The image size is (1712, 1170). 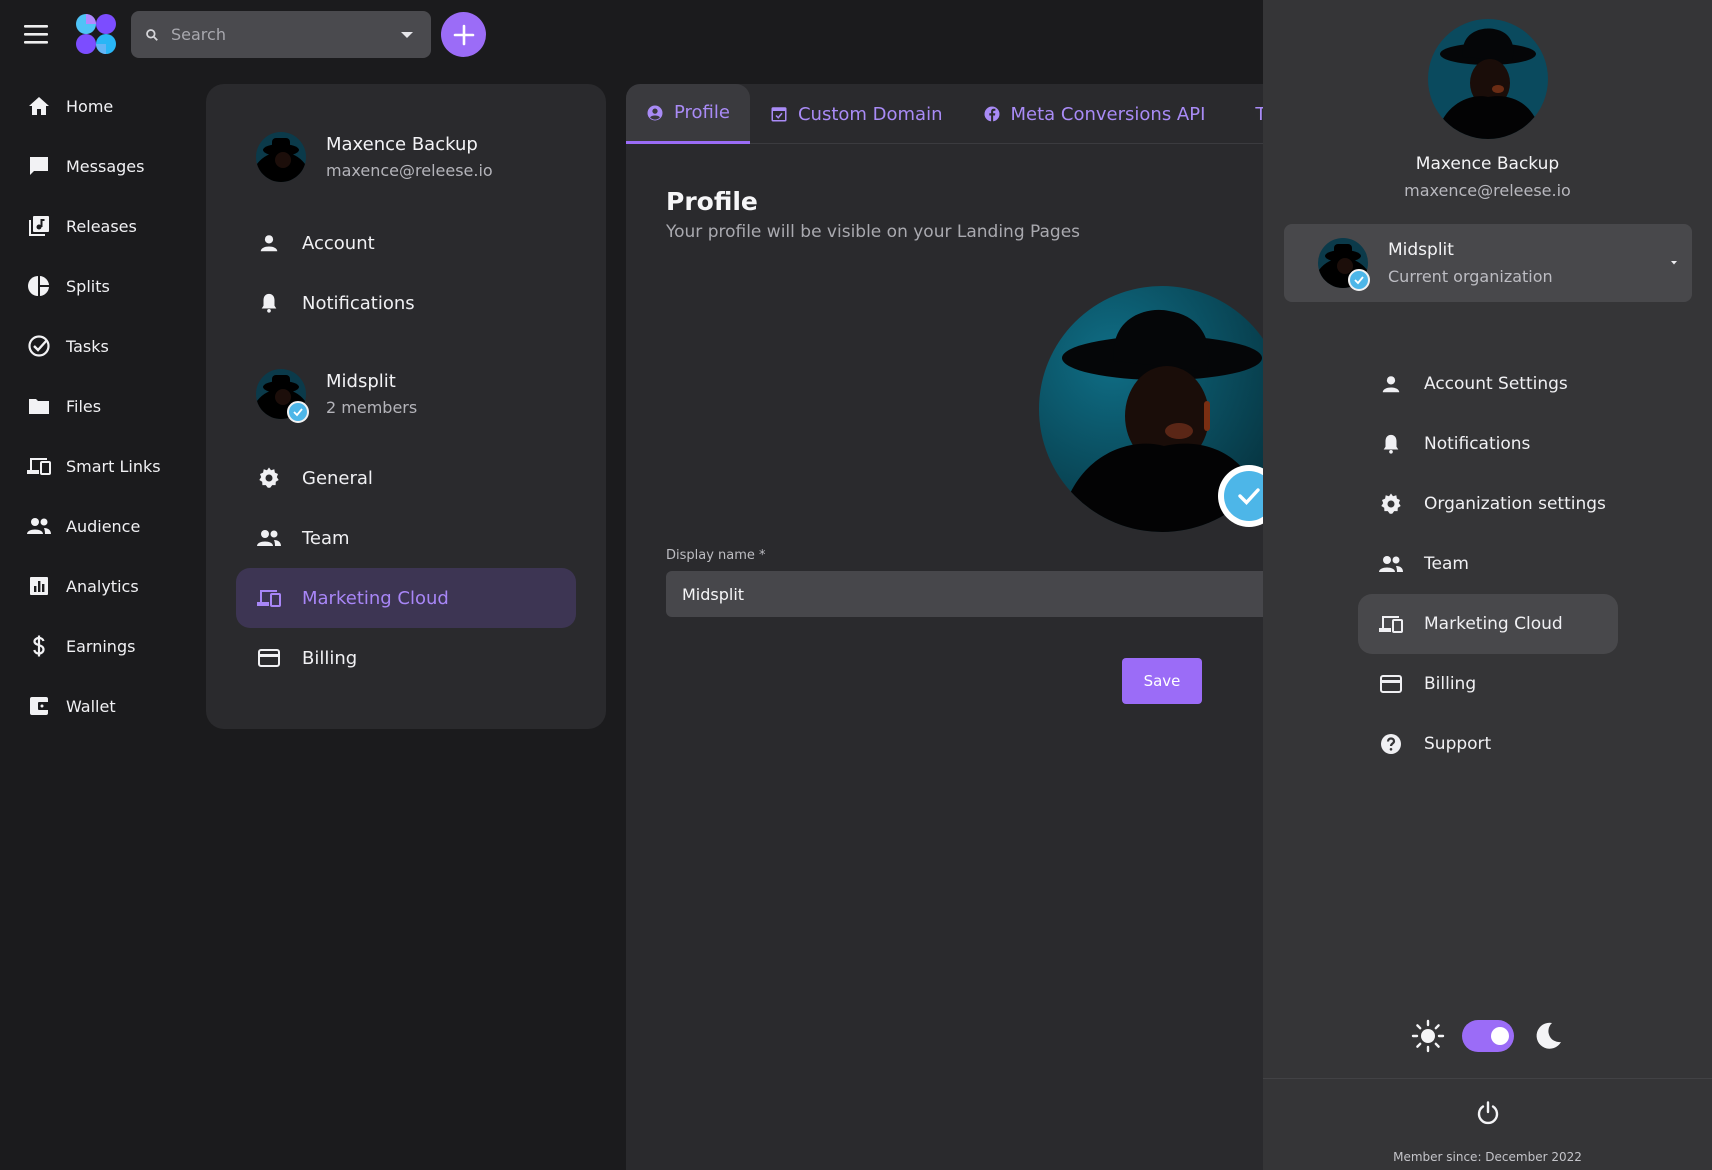 I want to click on save-button: Save, so click(x=1162, y=681).